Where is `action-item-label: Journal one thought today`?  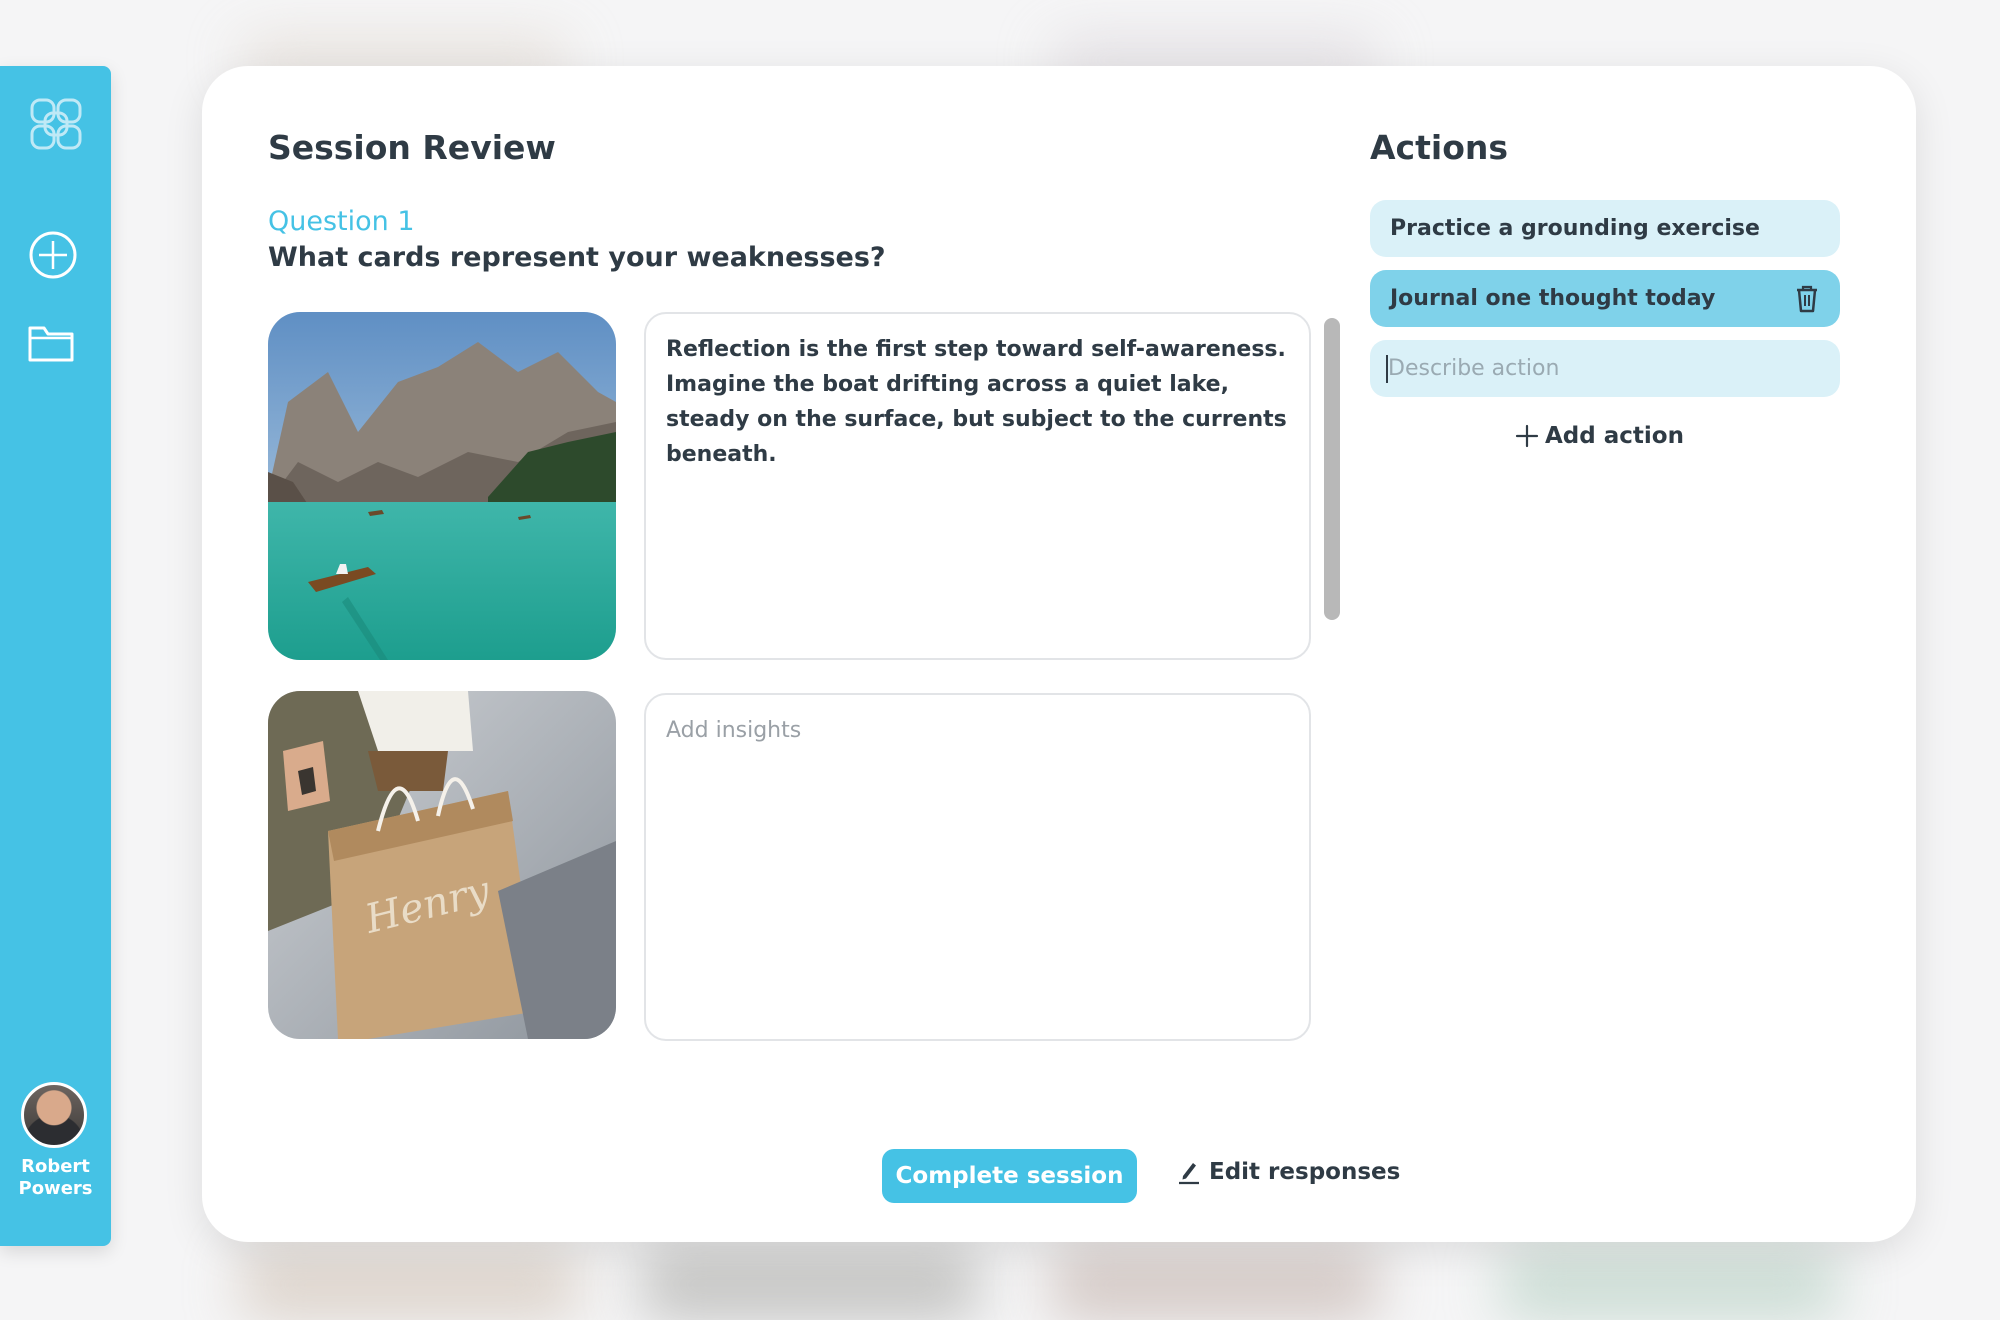 action-item-label: Journal one thought today is located at coordinates (1553, 298).